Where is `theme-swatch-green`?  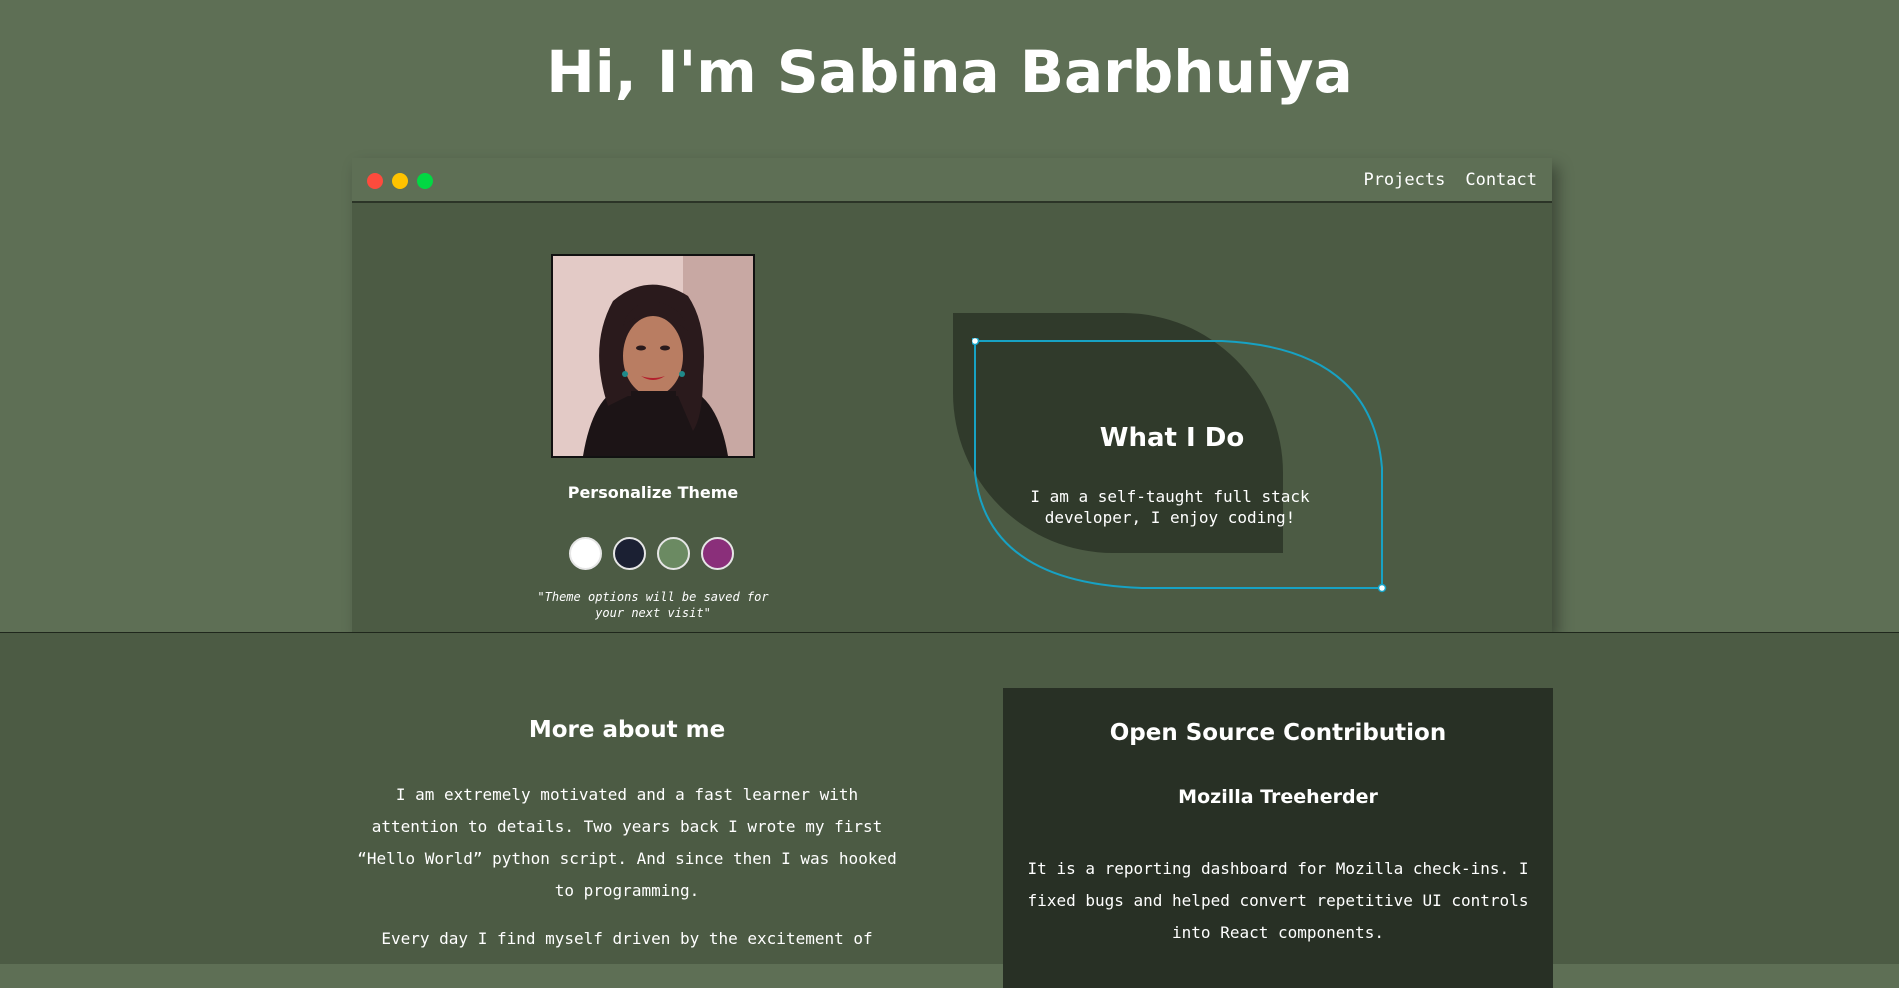 theme-swatch-green is located at coordinates (673, 553).